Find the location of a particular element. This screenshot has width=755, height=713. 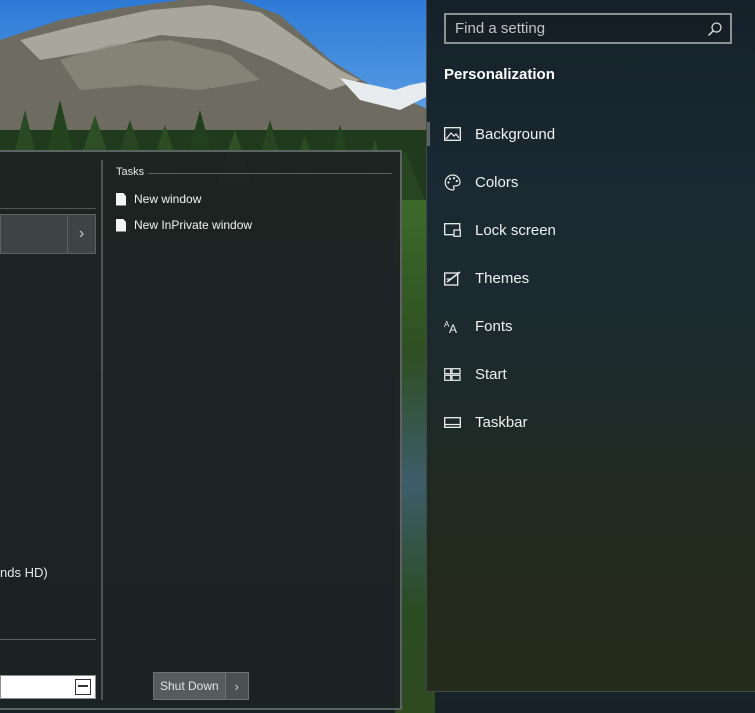

nav-item-themes: Themes is located at coordinates (486, 278).